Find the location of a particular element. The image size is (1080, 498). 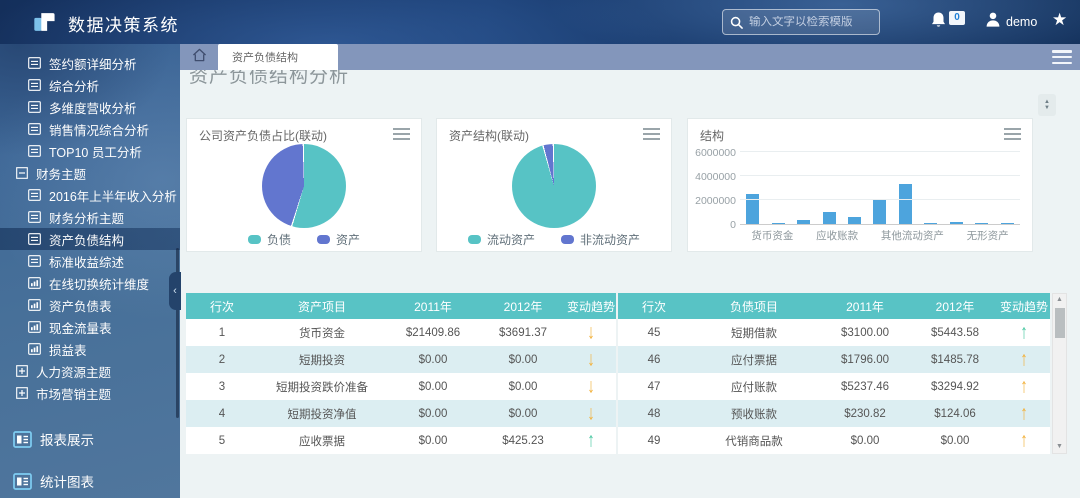

column-header: 资产项目 is located at coordinates (322, 306).